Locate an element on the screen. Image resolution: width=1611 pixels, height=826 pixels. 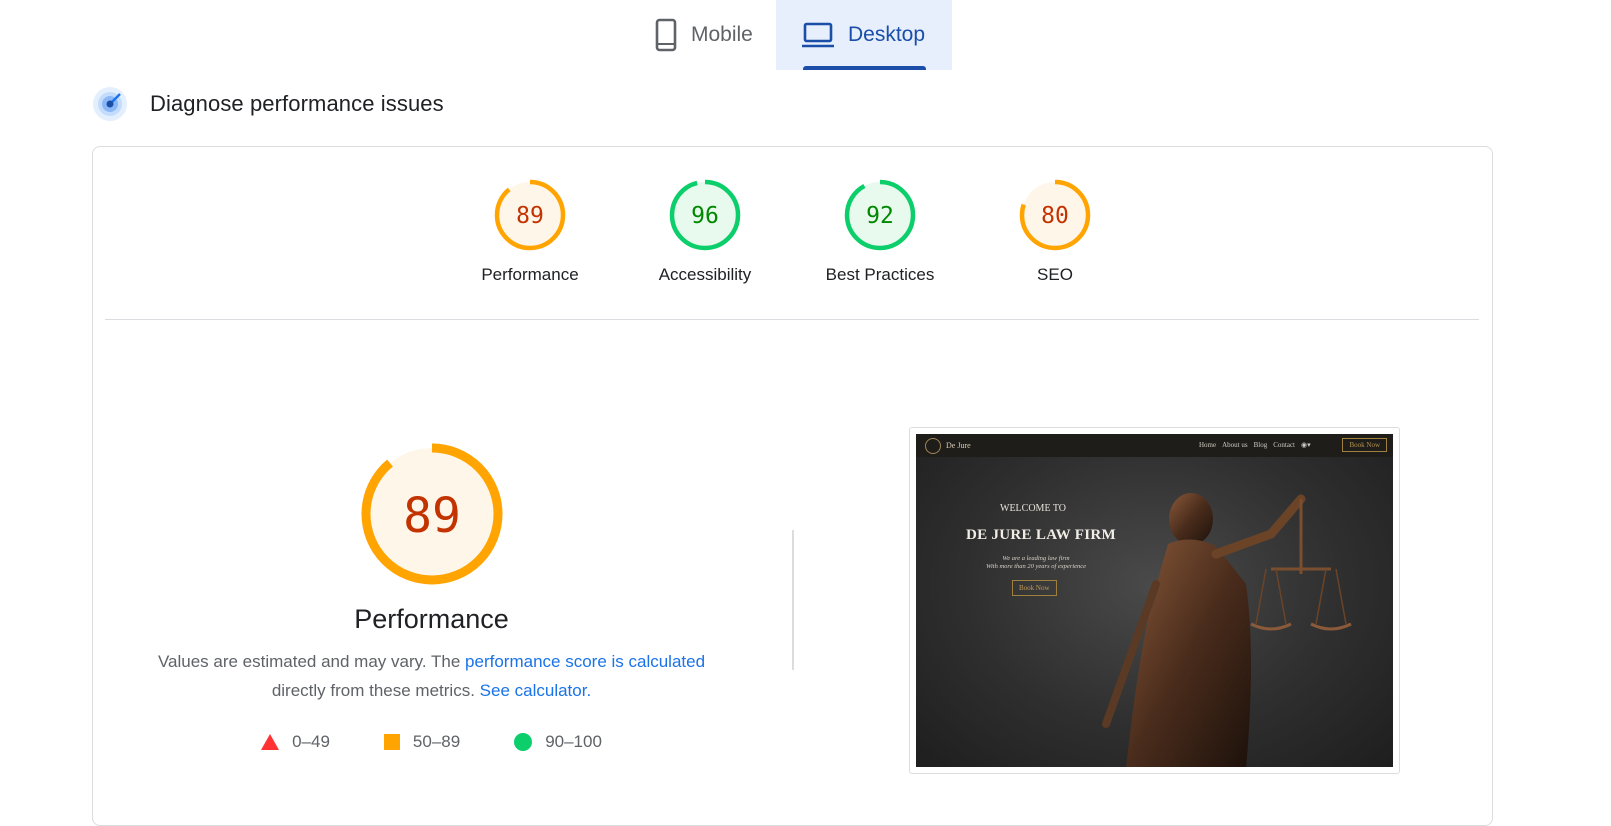
desc-prefix: Values are estimated and may vary. The is located at coordinates (311, 661).